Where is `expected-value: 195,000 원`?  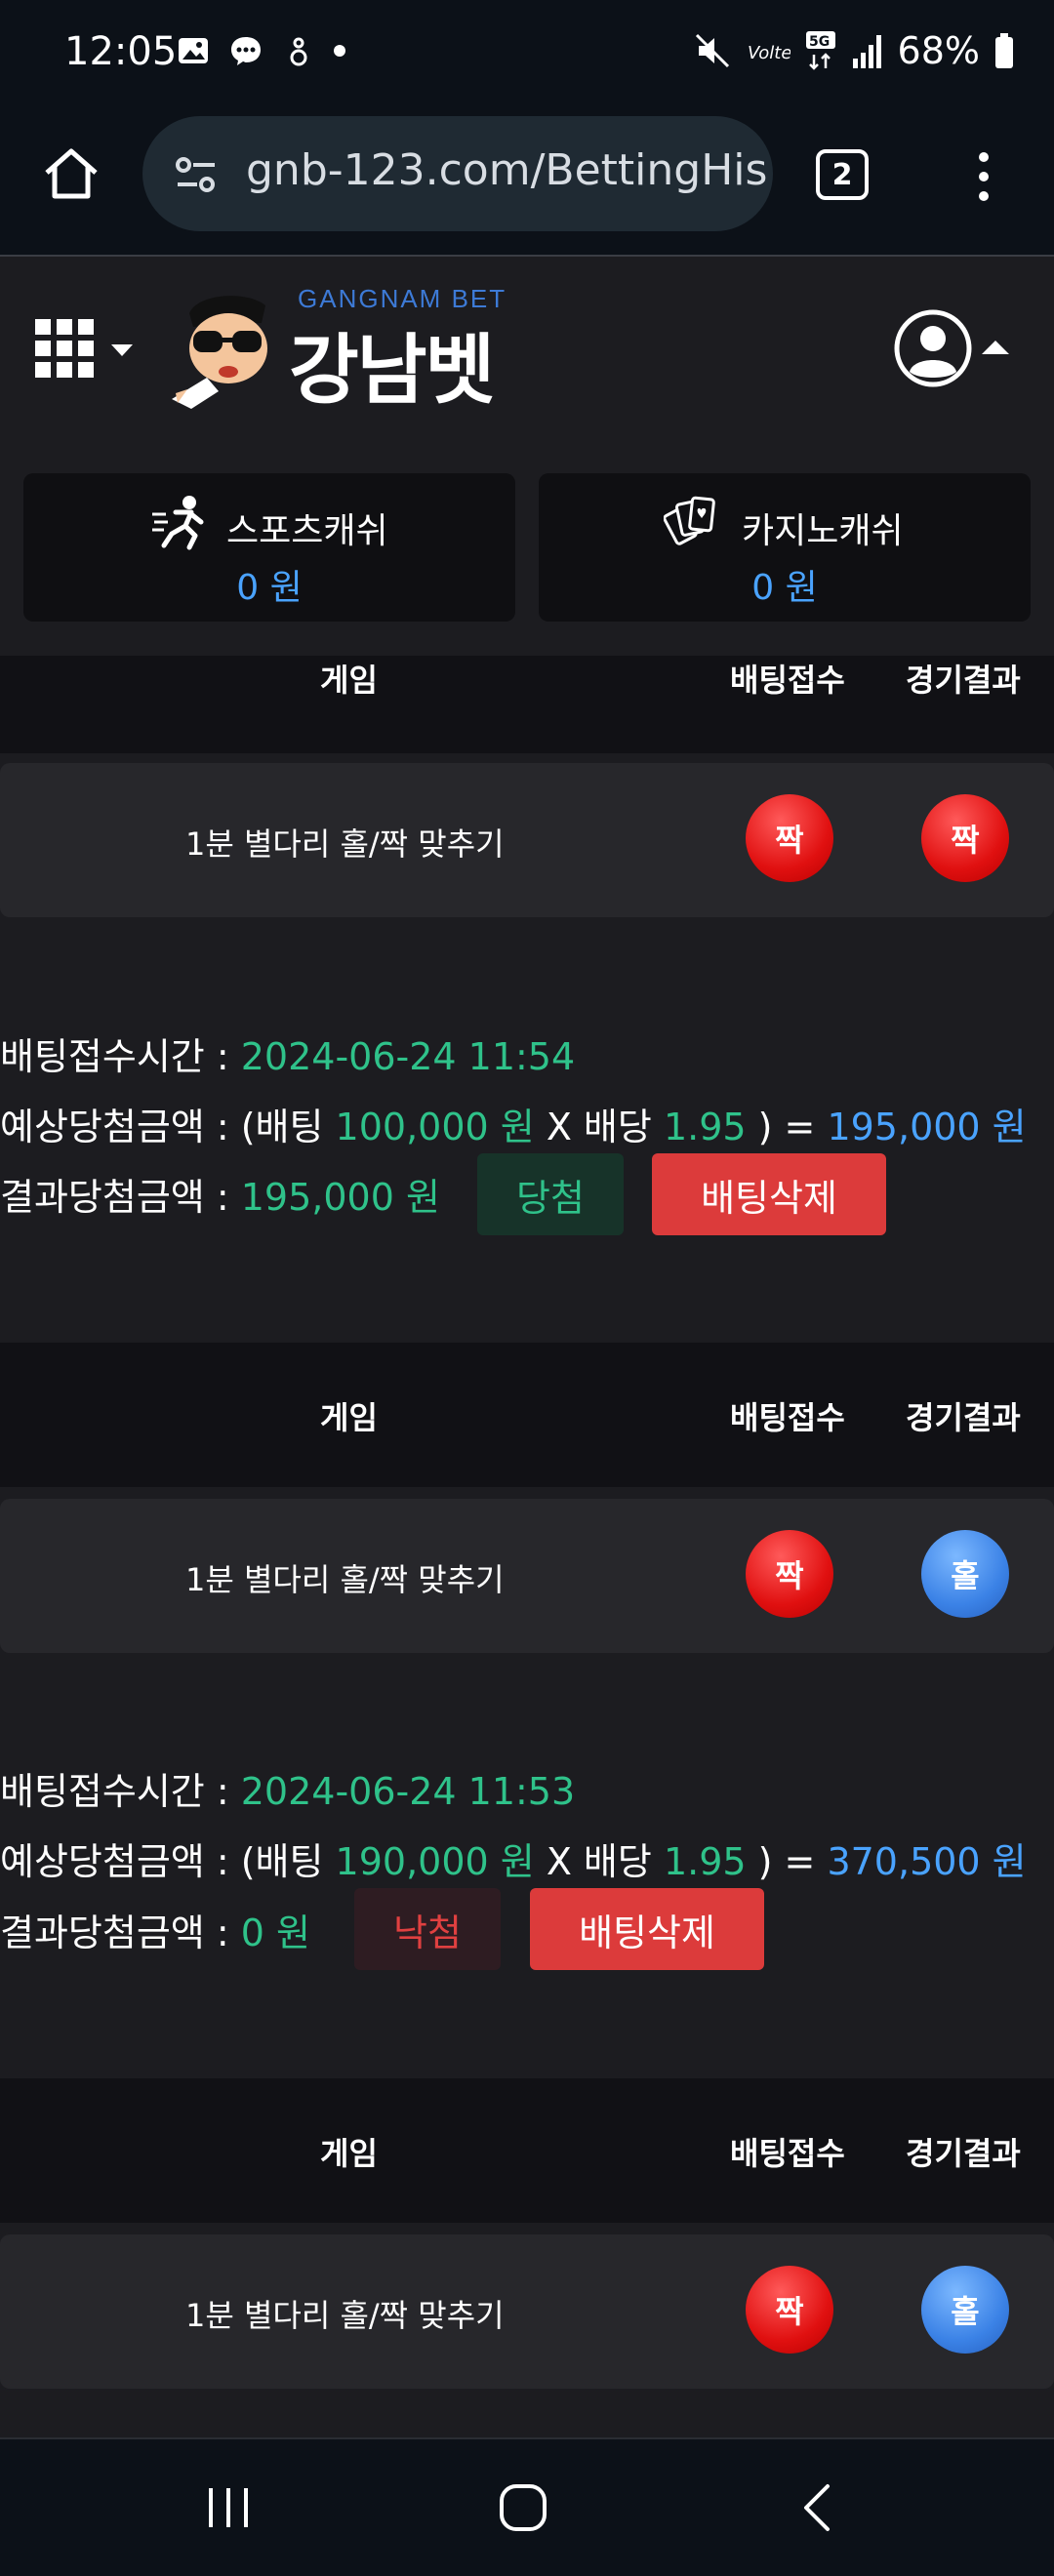
expected-value: 195,000 원 is located at coordinates (927, 1127).